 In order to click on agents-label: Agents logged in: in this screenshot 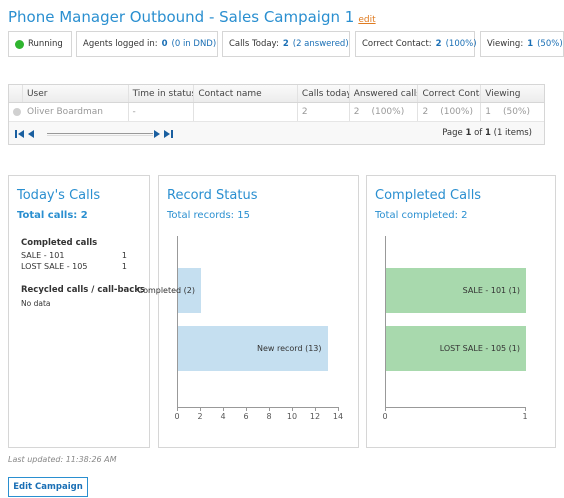, I will do `click(120, 44)`.